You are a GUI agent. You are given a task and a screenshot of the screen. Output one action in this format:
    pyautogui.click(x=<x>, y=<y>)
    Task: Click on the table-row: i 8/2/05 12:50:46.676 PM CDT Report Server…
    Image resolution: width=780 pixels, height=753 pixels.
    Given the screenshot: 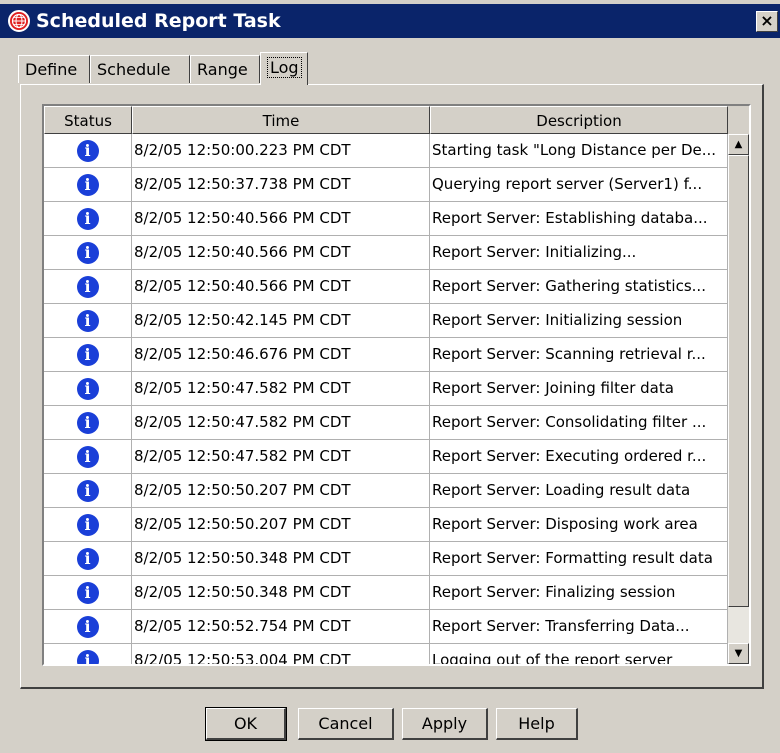 What is the action you would take?
    pyautogui.click(x=386, y=355)
    